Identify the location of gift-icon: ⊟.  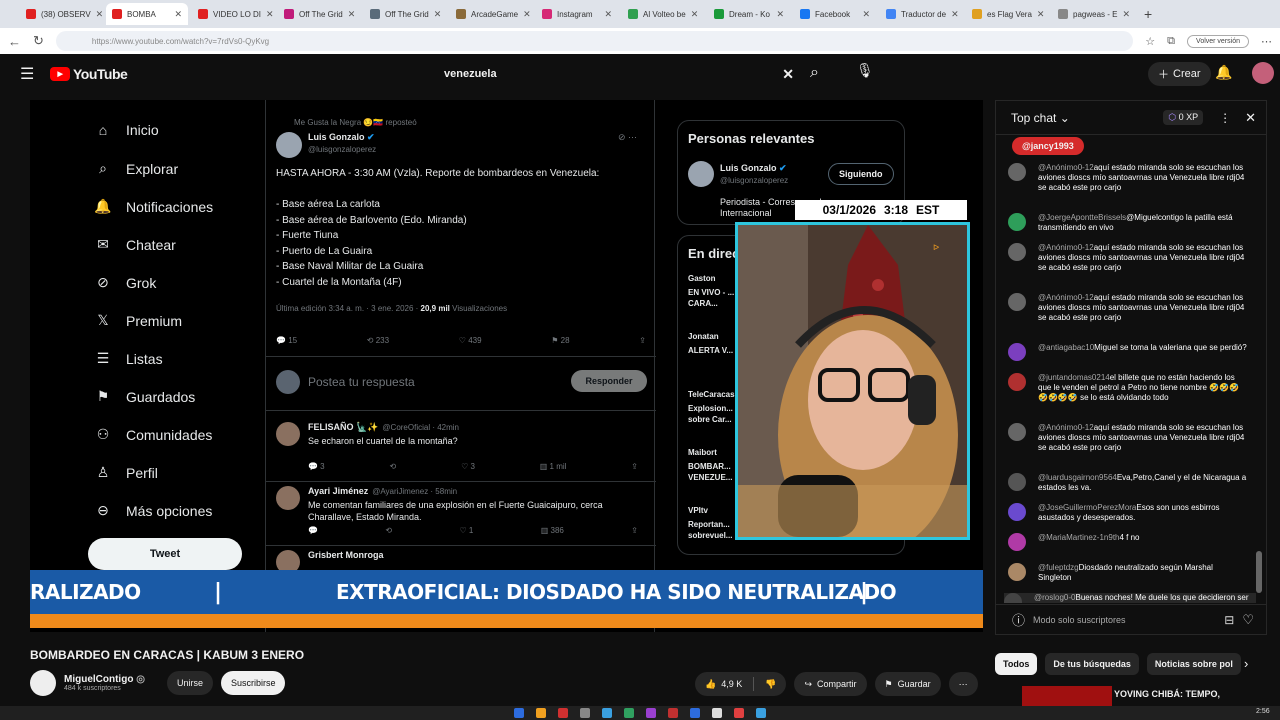
(1229, 620).